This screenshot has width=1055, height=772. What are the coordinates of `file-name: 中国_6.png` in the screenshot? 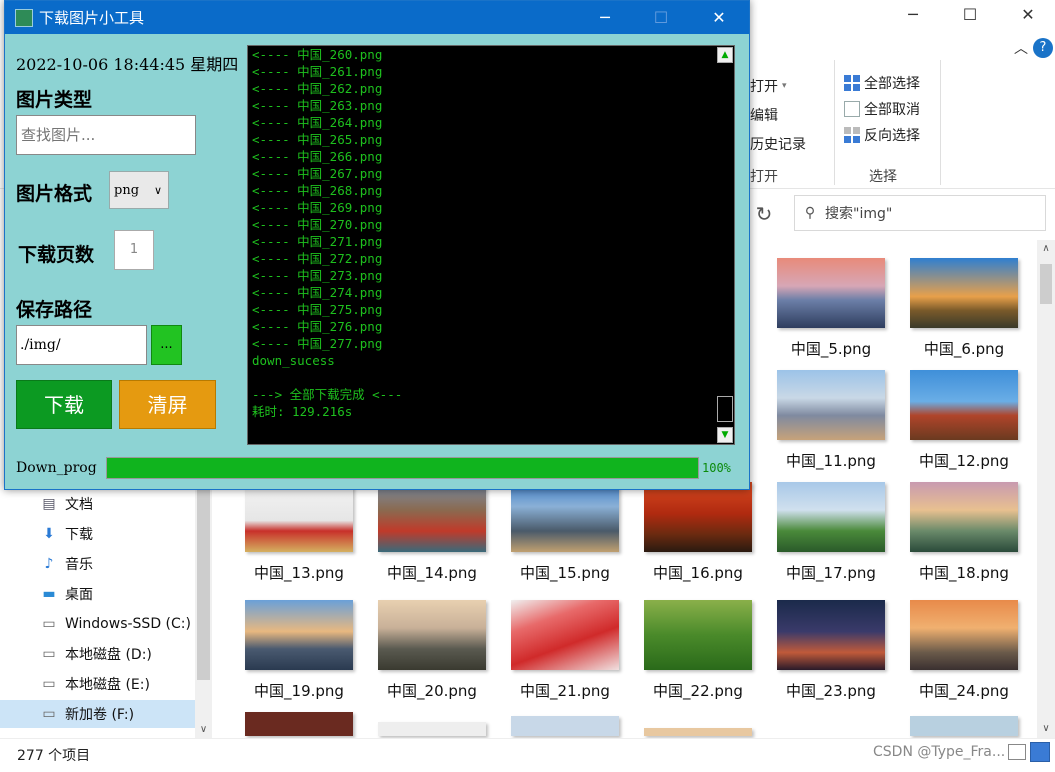 It's located at (964, 349).